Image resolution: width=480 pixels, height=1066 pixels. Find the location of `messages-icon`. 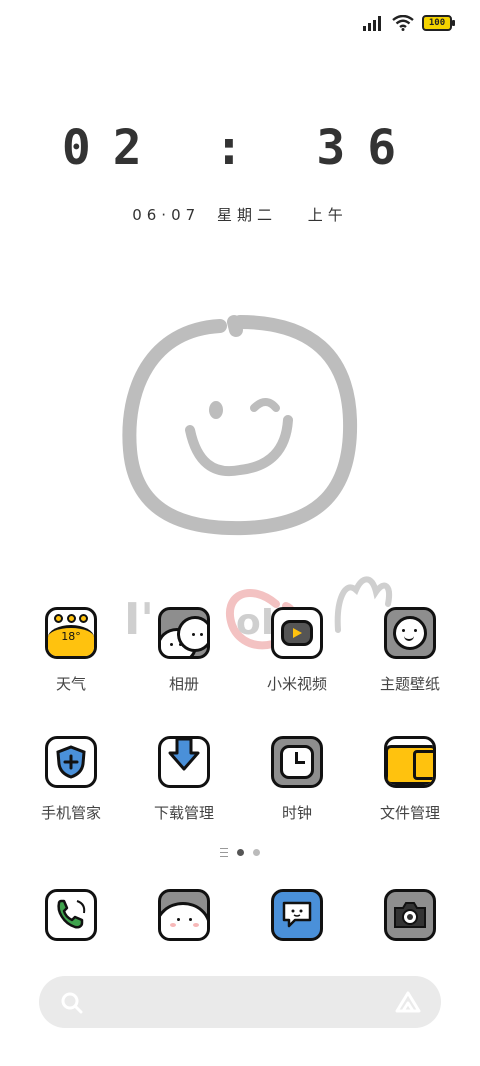

messages-icon is located at coordinates (297, 915).